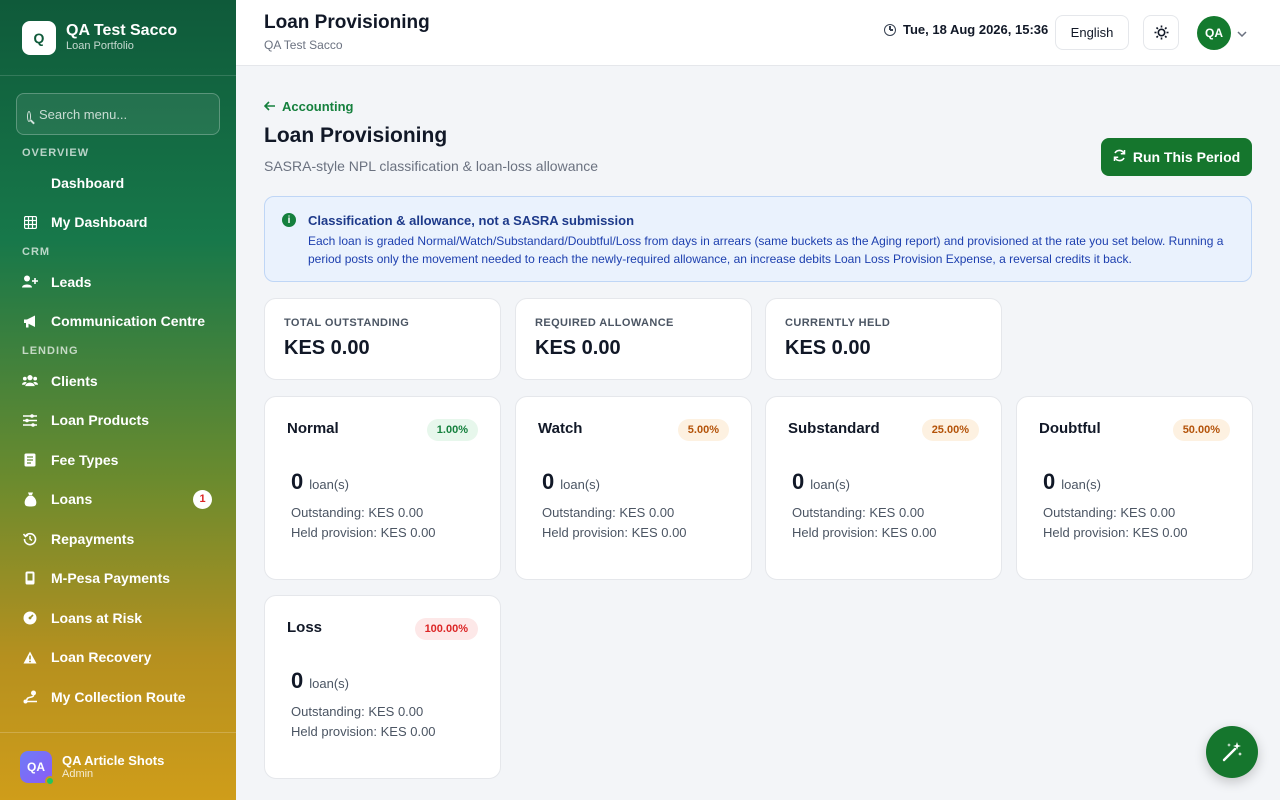 The width and height of the screenshot is (1280, 800). I want to click on provision-rate-badge: 5.00%, so click(703, 430).